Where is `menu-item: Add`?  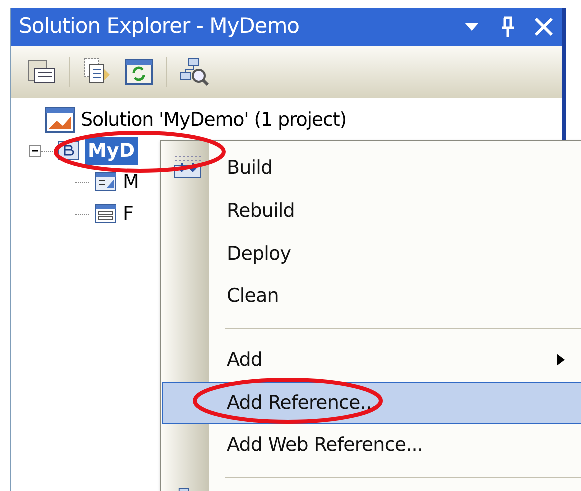 menu-item: Add is located at coordinates (371, 360).